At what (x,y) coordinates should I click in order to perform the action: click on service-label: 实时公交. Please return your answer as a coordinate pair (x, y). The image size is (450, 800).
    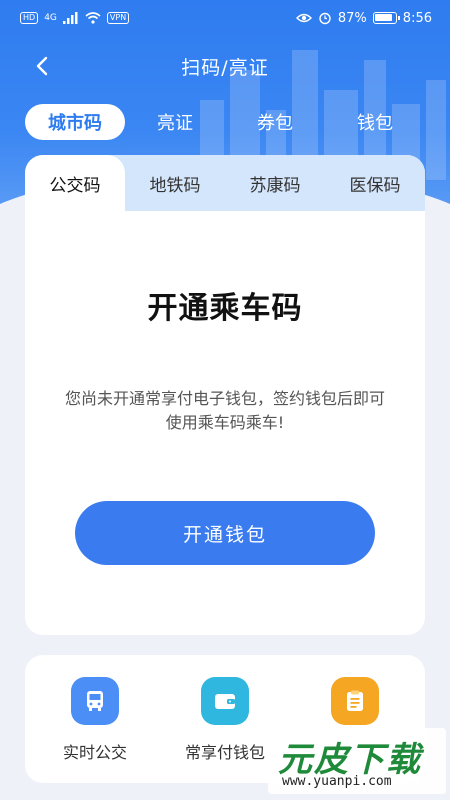
    Looking at the image, I should click on (94, 752).